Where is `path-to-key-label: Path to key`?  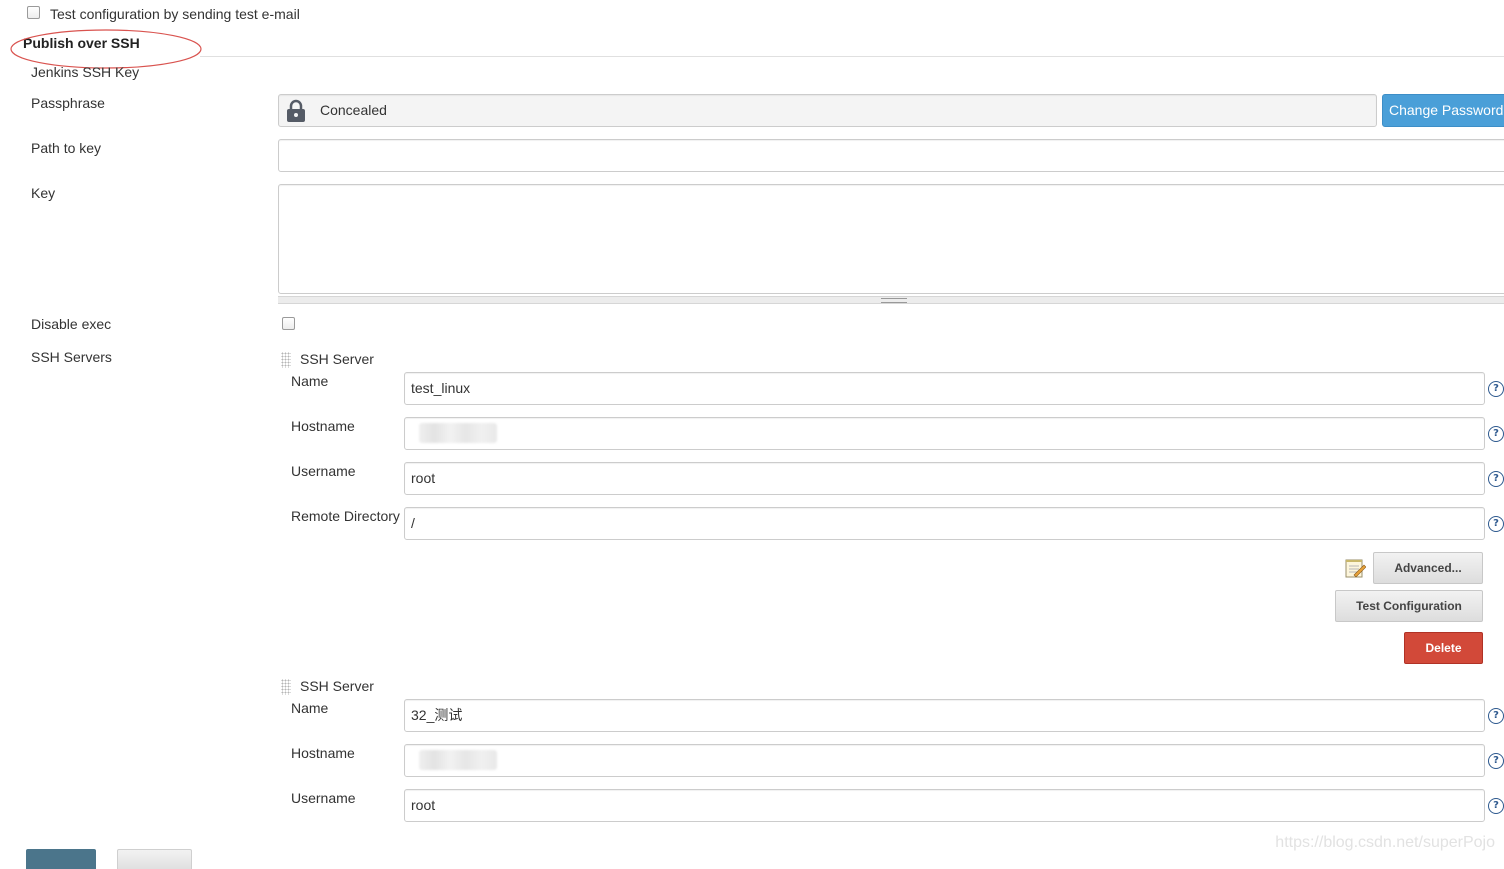
path-to-key-label: Path to key is located at coordinates (66, 148).